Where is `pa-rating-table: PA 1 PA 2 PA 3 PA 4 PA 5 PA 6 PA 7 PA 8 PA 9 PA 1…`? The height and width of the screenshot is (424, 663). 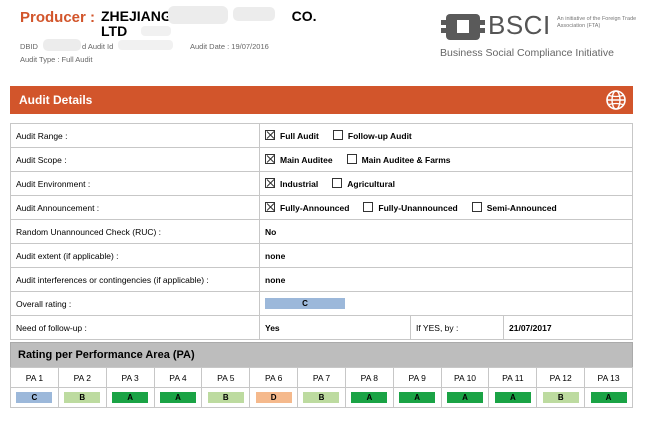 pa-rating-table: PA 1 PA 2 PA 3 PA 4 PA 5 PA 6 PA 7 PA 8 PA 9 PA 1… is located at coordinates (321, 387).